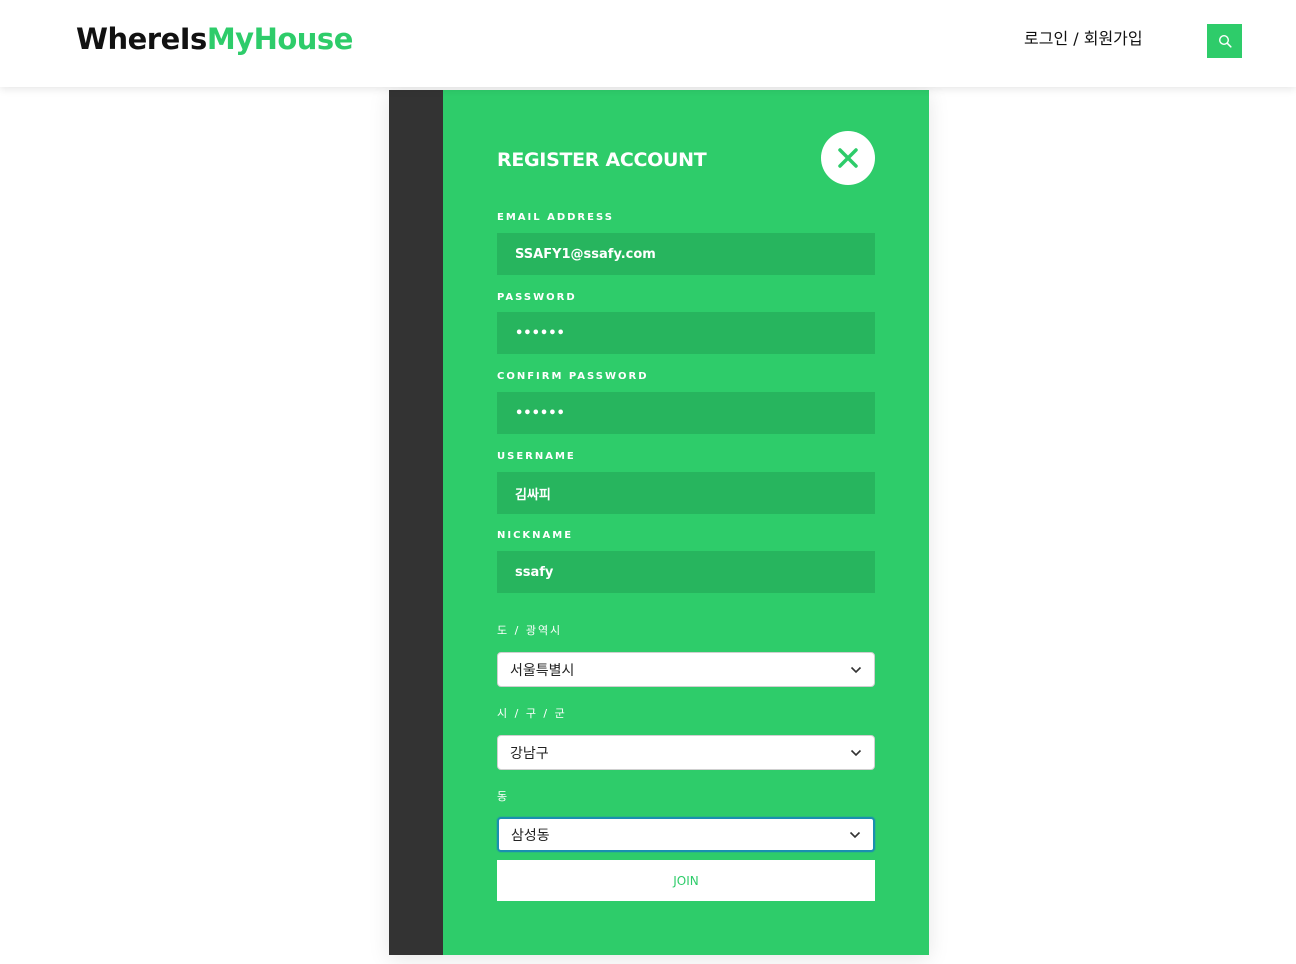 The width and height of the screenshot is (1296, 964). I want to click on dong-select: 삼성동, so click(686, 834).